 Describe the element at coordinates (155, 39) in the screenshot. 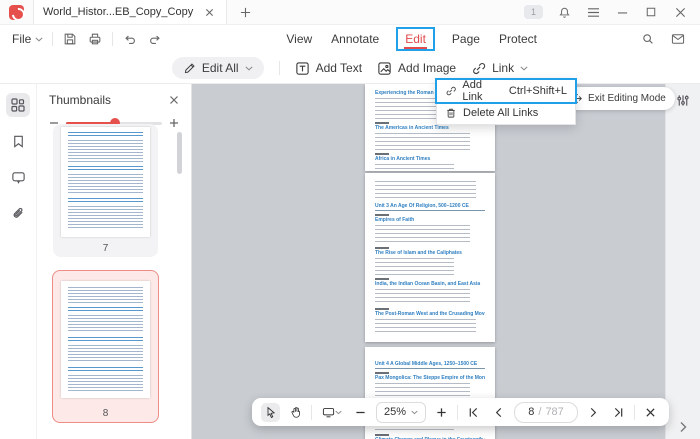

I see `redo-icon` at that location.